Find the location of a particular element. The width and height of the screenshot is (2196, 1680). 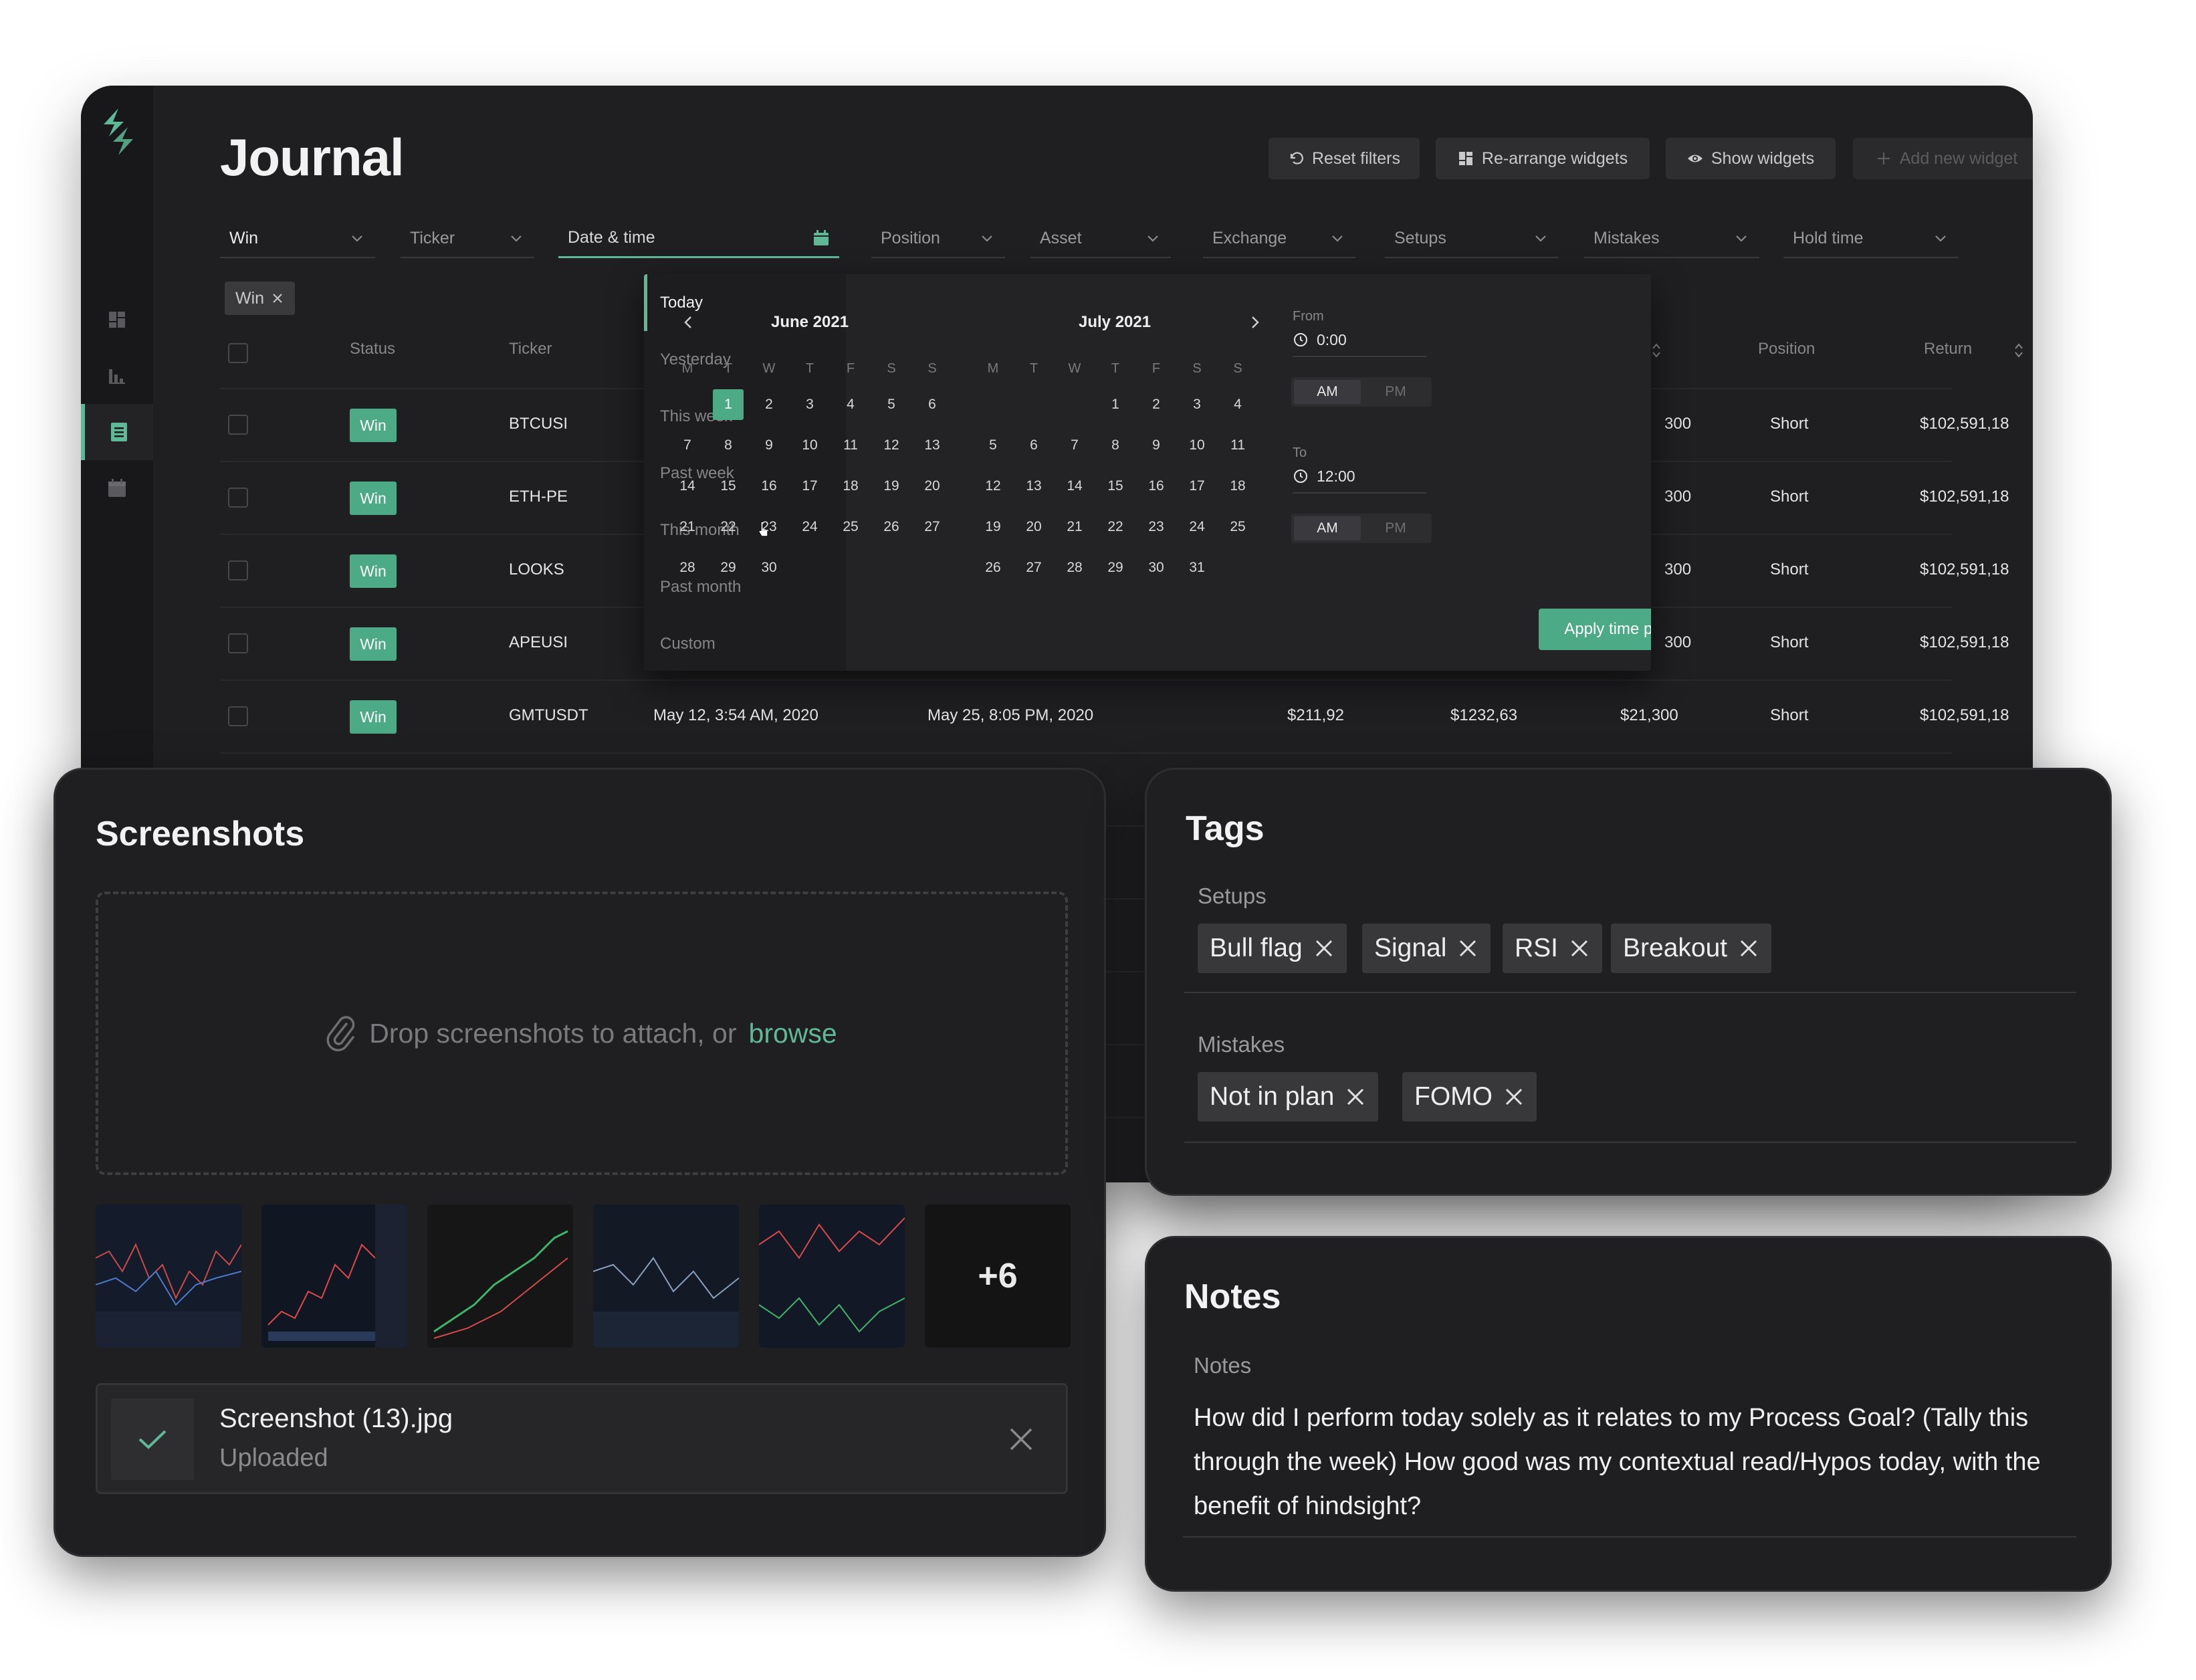

calendar-day-july-1: 1 is located at coordinates (1115, 404).